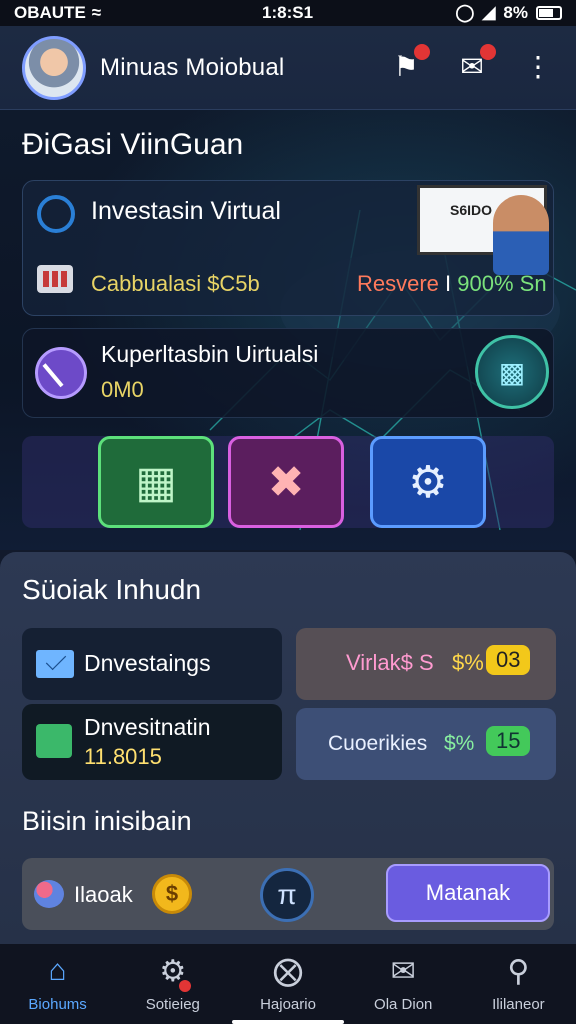 The height and width of the screenshot is (1024, 576). Describe the element at coordinates (50, 12) in the screenshot. I see `carrier-label: OBAUTE` at that location.